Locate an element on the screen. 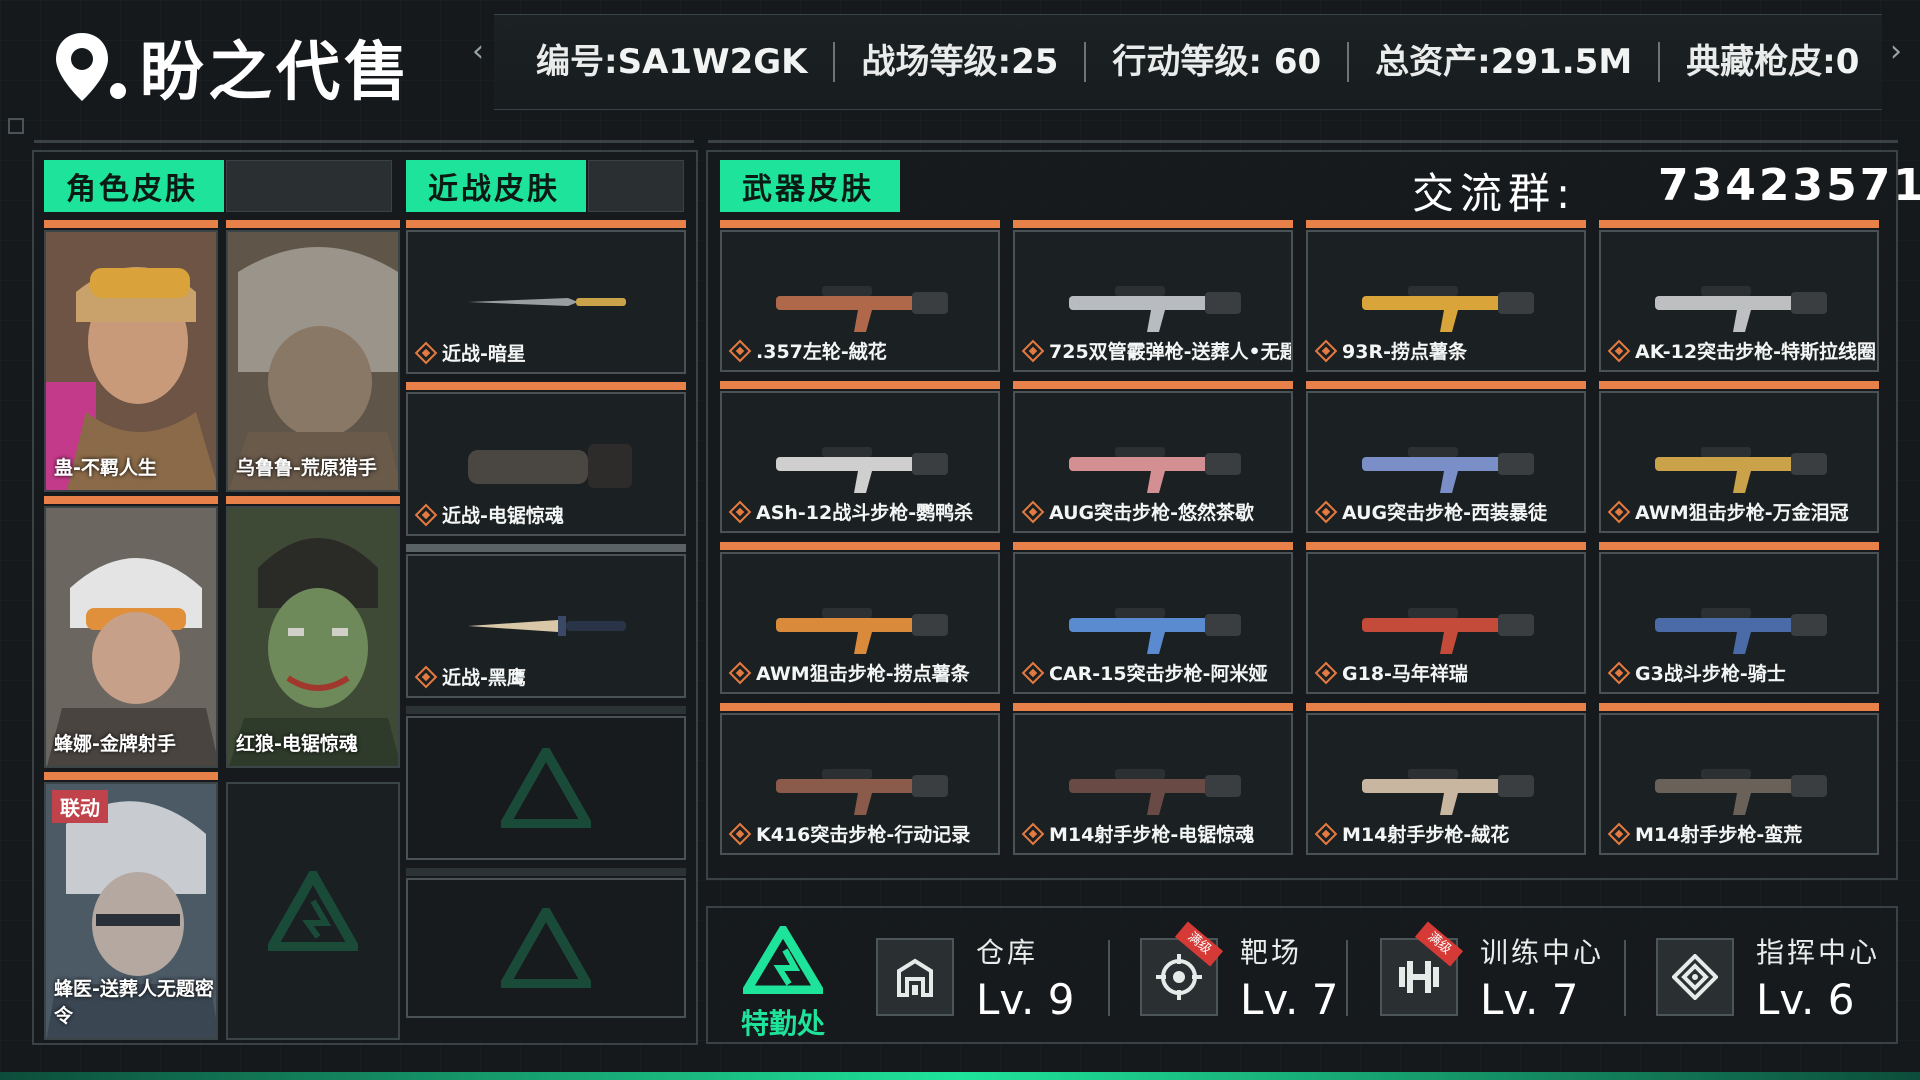 Image resolution: width=1920 pixels, height=1080 pixels. weapon-skin-card: AWM狙击步枪-捞点薯条 is located at coordinates (860, 623).